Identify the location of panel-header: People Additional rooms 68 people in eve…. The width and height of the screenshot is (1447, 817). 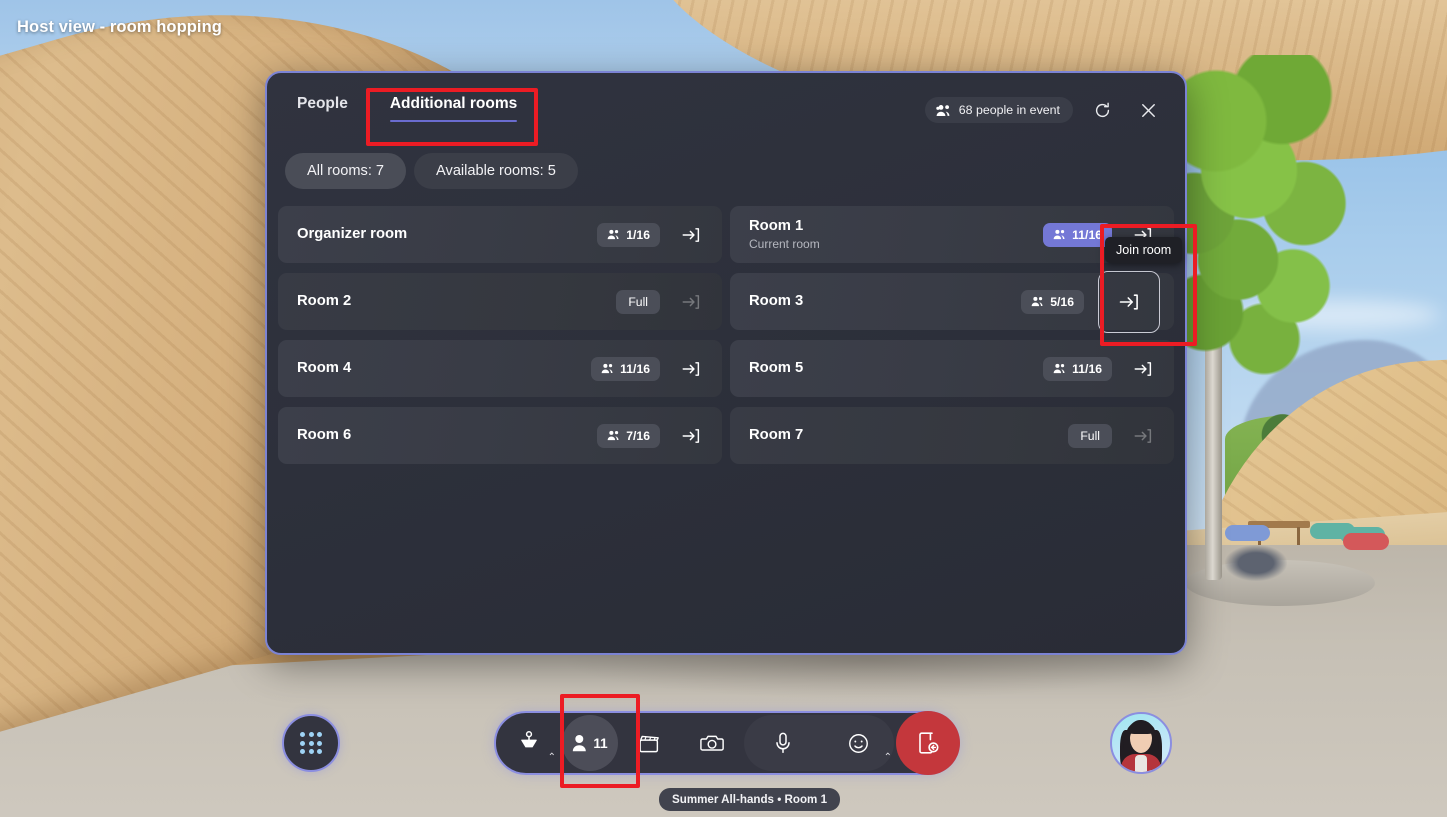
(726, 110).